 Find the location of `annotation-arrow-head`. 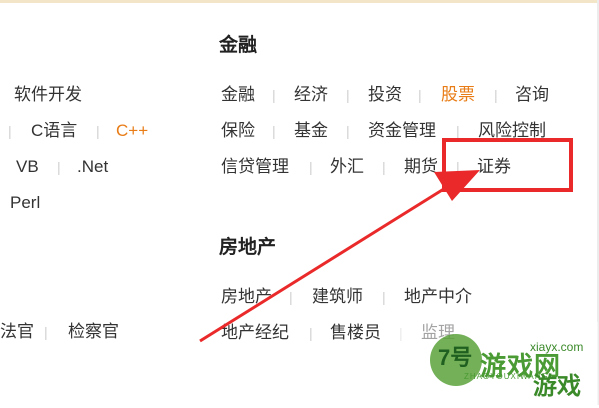

annotation-arrow-head is located at coordinates (457, 185).